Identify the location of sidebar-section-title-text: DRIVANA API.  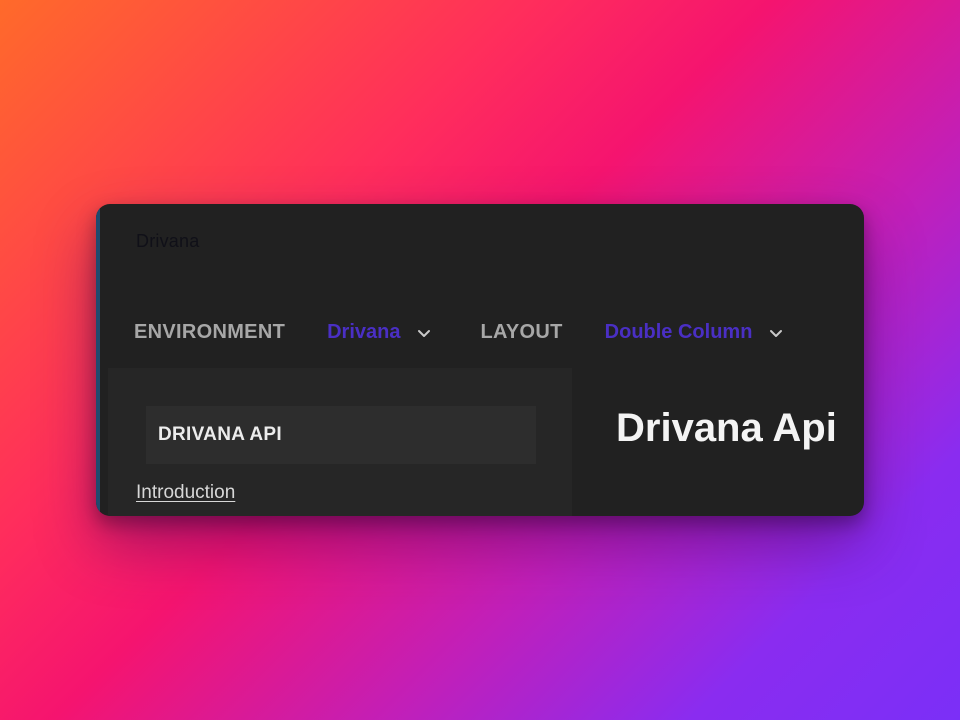
(220, 434).